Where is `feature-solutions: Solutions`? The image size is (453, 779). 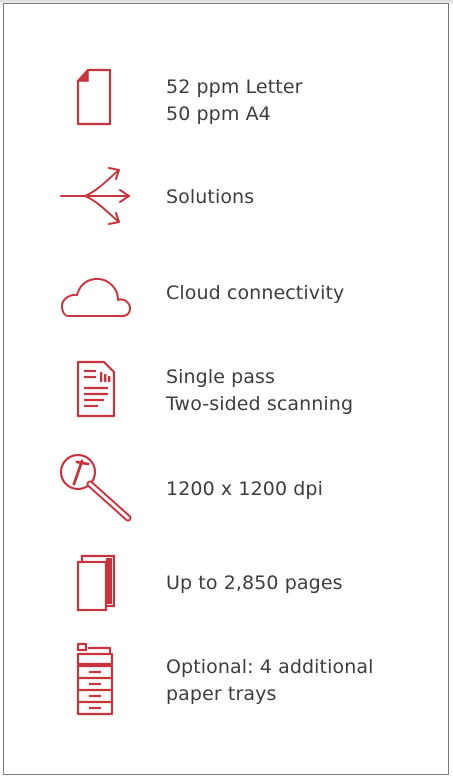
feature-solutions: Solutions is located at coordinates (227, 195).